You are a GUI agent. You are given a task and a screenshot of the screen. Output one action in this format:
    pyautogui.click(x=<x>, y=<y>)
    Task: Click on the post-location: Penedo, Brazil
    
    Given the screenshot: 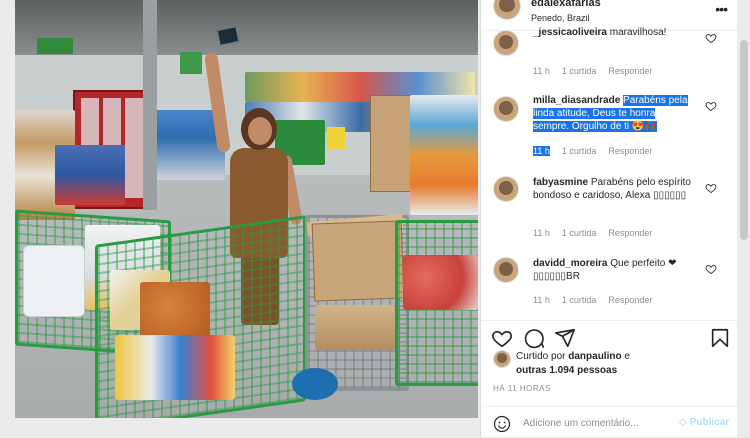 What is the action you would take?
    pyautogui.click(x=560, y=18)
    